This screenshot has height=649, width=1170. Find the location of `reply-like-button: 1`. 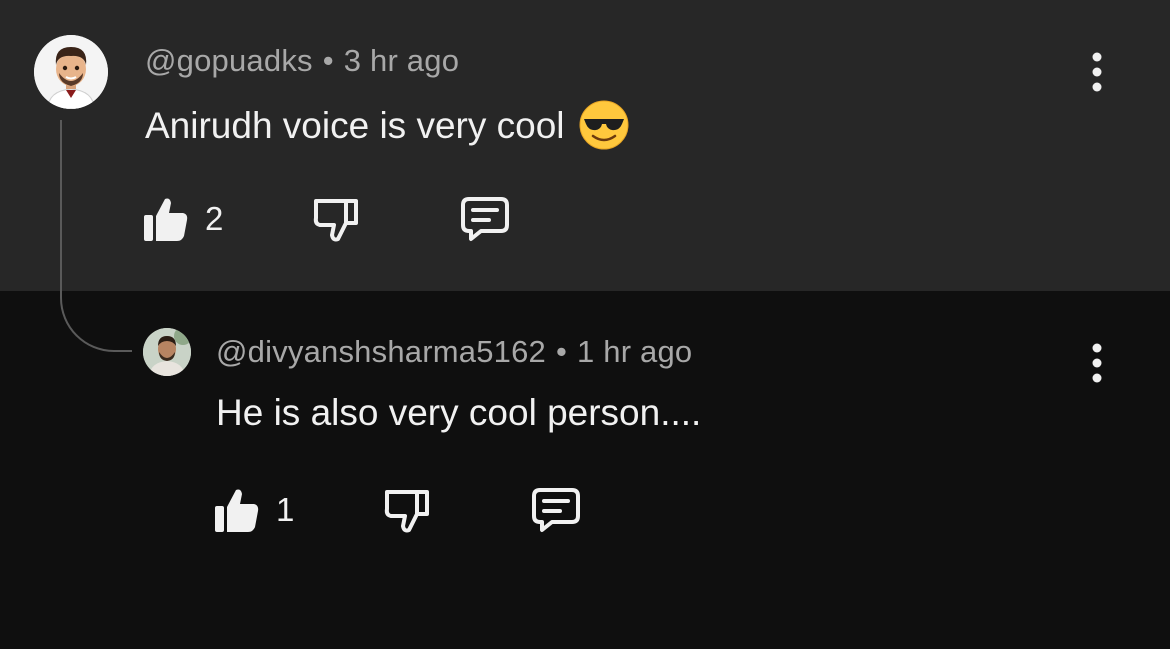

reply-like-button: 1 is located at coordinates (254, 510).